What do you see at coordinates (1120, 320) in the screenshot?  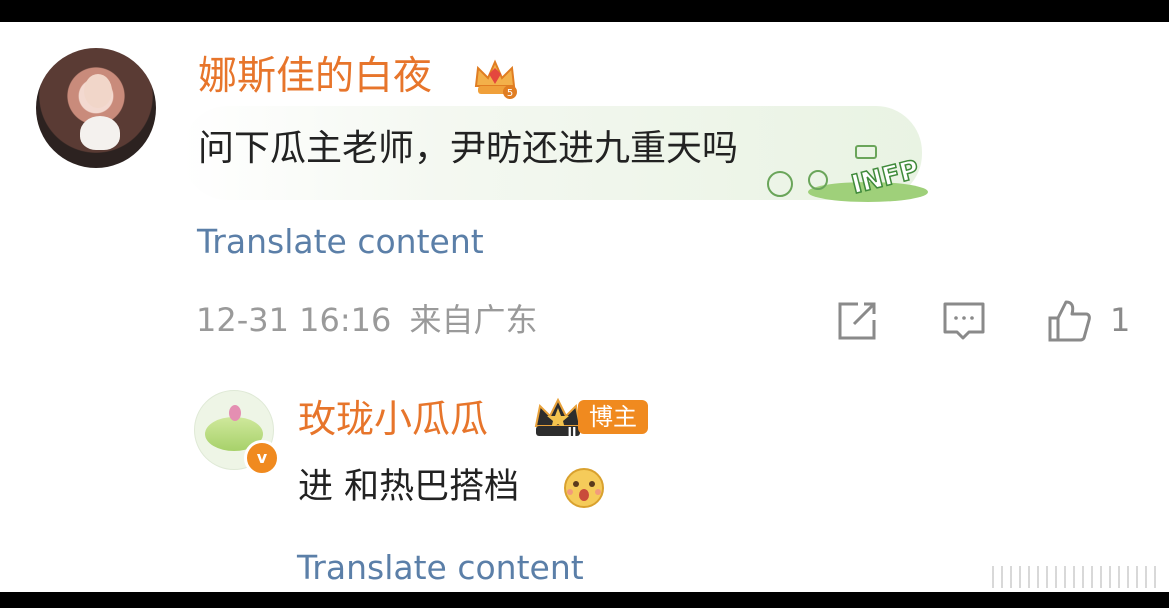 I see `like-count: 1` at bounding box center [1120, 320].